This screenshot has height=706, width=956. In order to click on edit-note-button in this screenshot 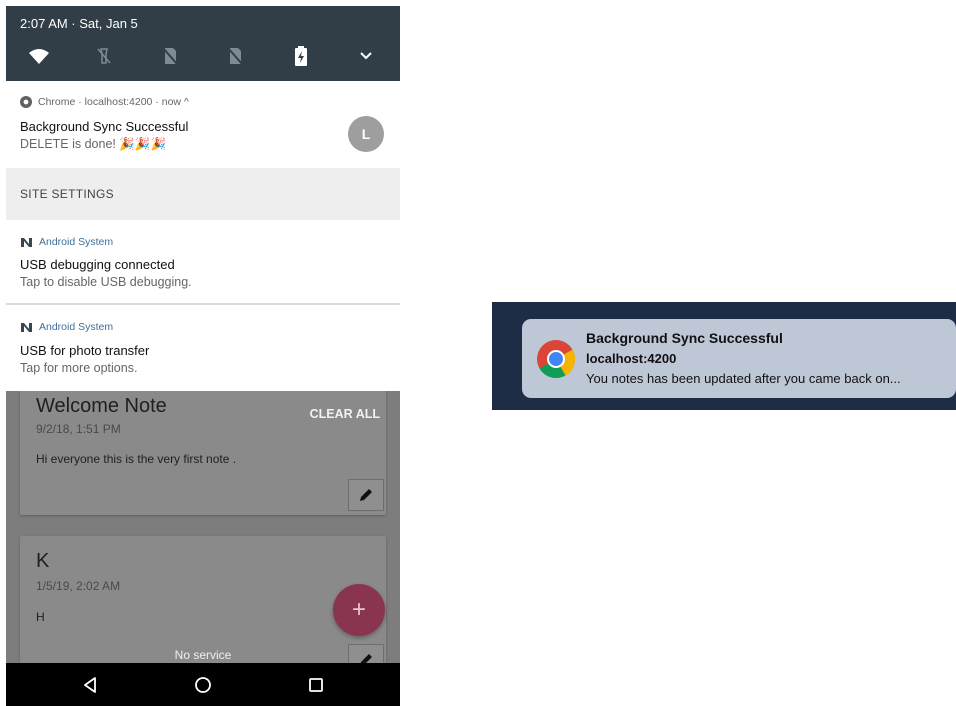, I will do `click(366, 495)`.